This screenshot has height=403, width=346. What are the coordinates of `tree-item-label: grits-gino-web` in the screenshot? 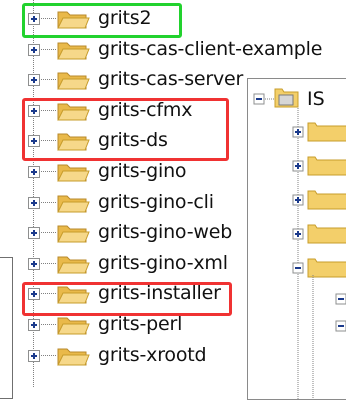 It's located at (165, 232).